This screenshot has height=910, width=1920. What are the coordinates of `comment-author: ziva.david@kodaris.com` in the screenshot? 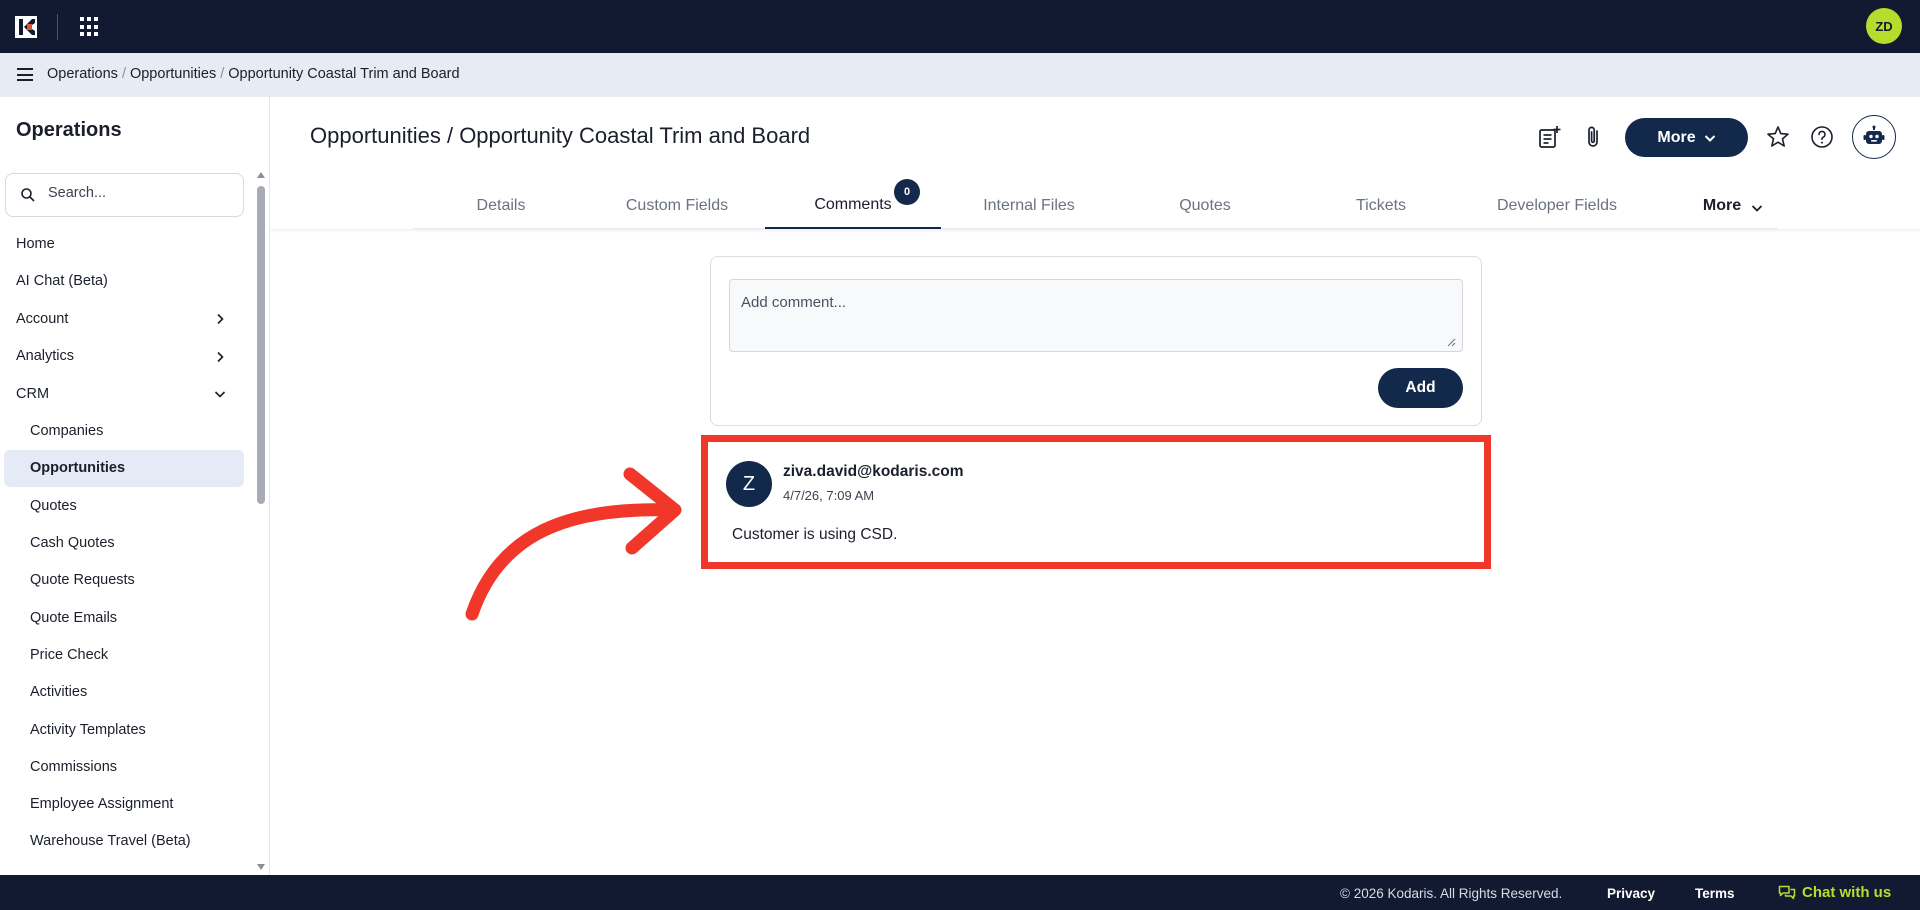 It's located at (873, 471).